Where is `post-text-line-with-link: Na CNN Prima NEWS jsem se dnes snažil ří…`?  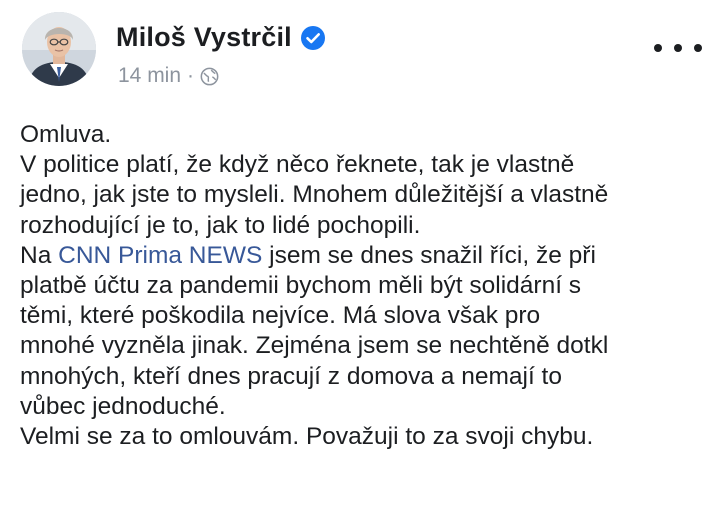 post-text-line-with-link: Na CNN Prima NEWS jsem se dnes snažil ří… is located at coordinates (365, 256).